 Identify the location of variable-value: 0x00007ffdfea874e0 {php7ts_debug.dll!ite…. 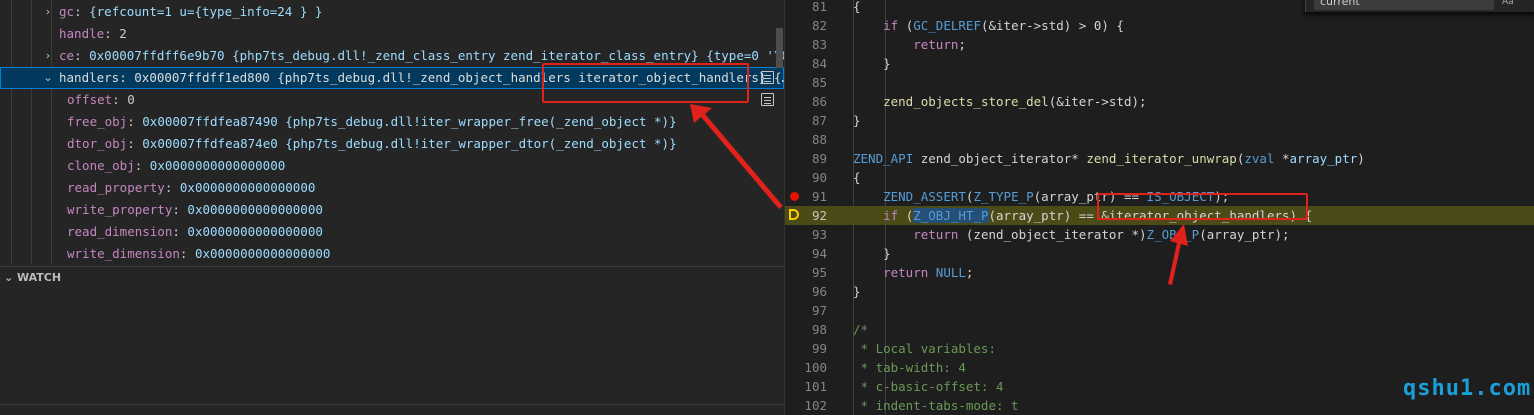
(409, 143).